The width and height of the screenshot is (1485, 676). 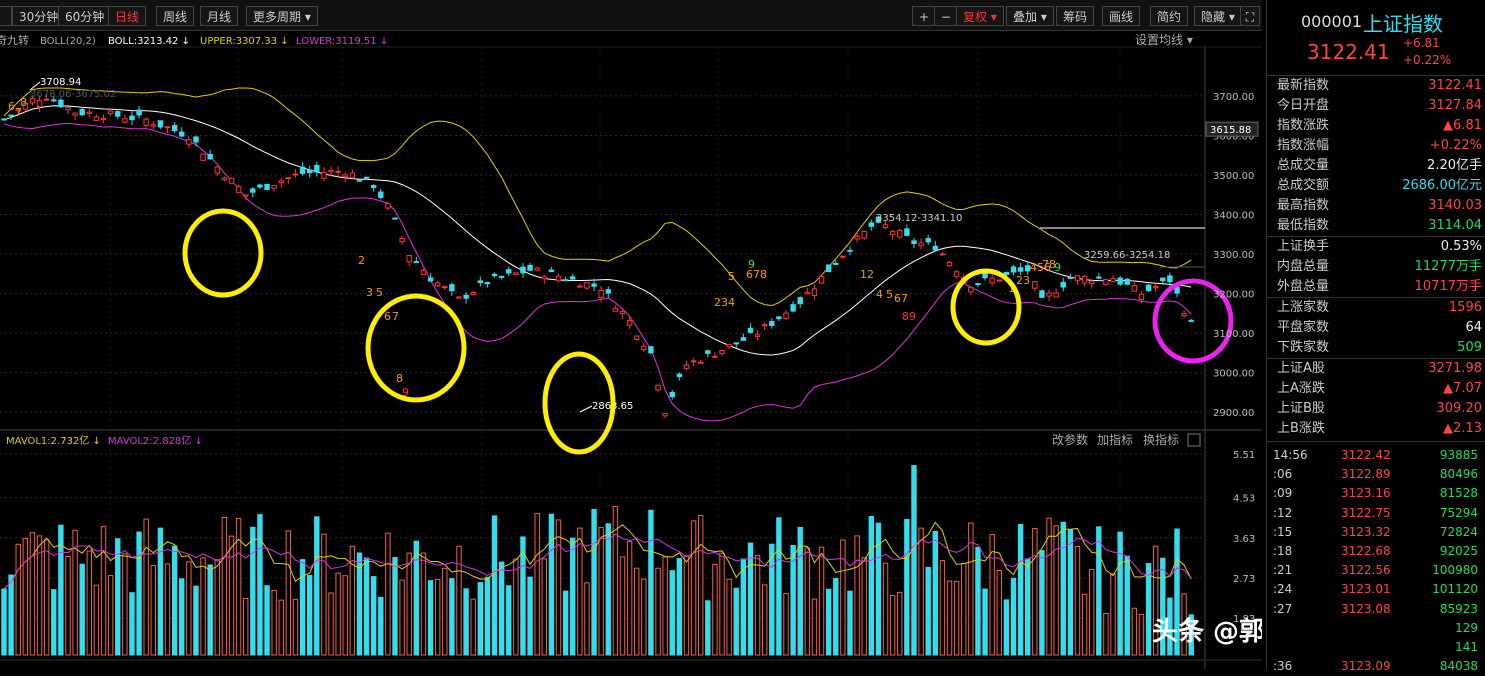 I want to click on turnover-row: 内盘总量 11277万手, so click(x=1376, y=267).